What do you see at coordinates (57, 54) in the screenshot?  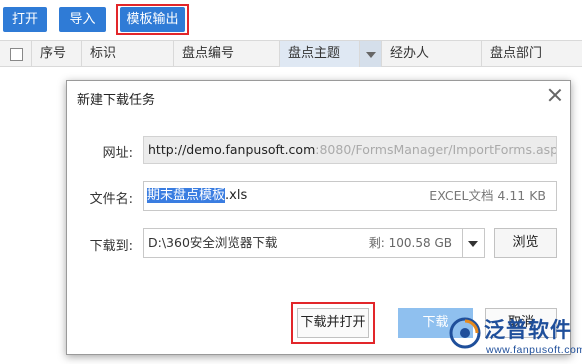 I see `column-header-index: 序号` at bounding box center [57, 54].